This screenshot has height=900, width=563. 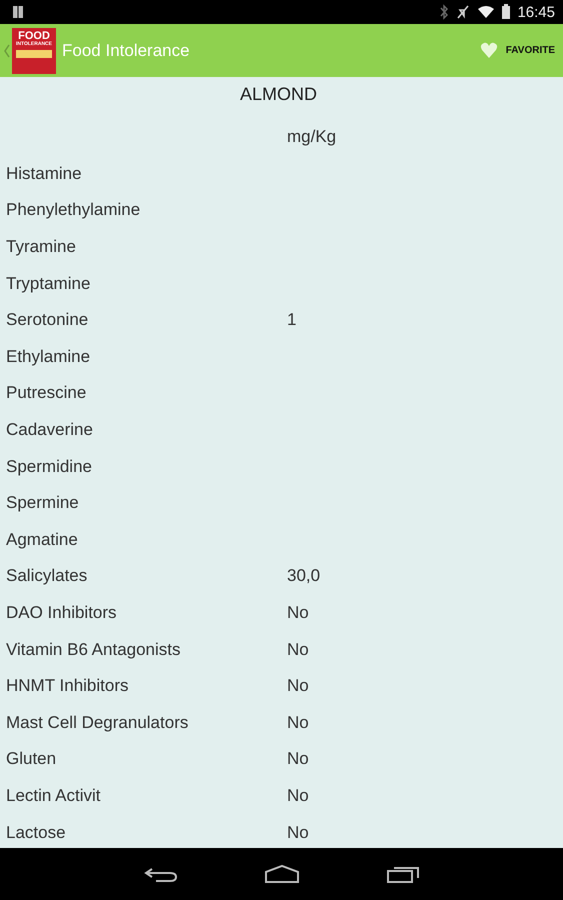 What do you see at coordinates (282, 874) in the screenshot?
I see `home-icon` at bounding box center [282, 874].